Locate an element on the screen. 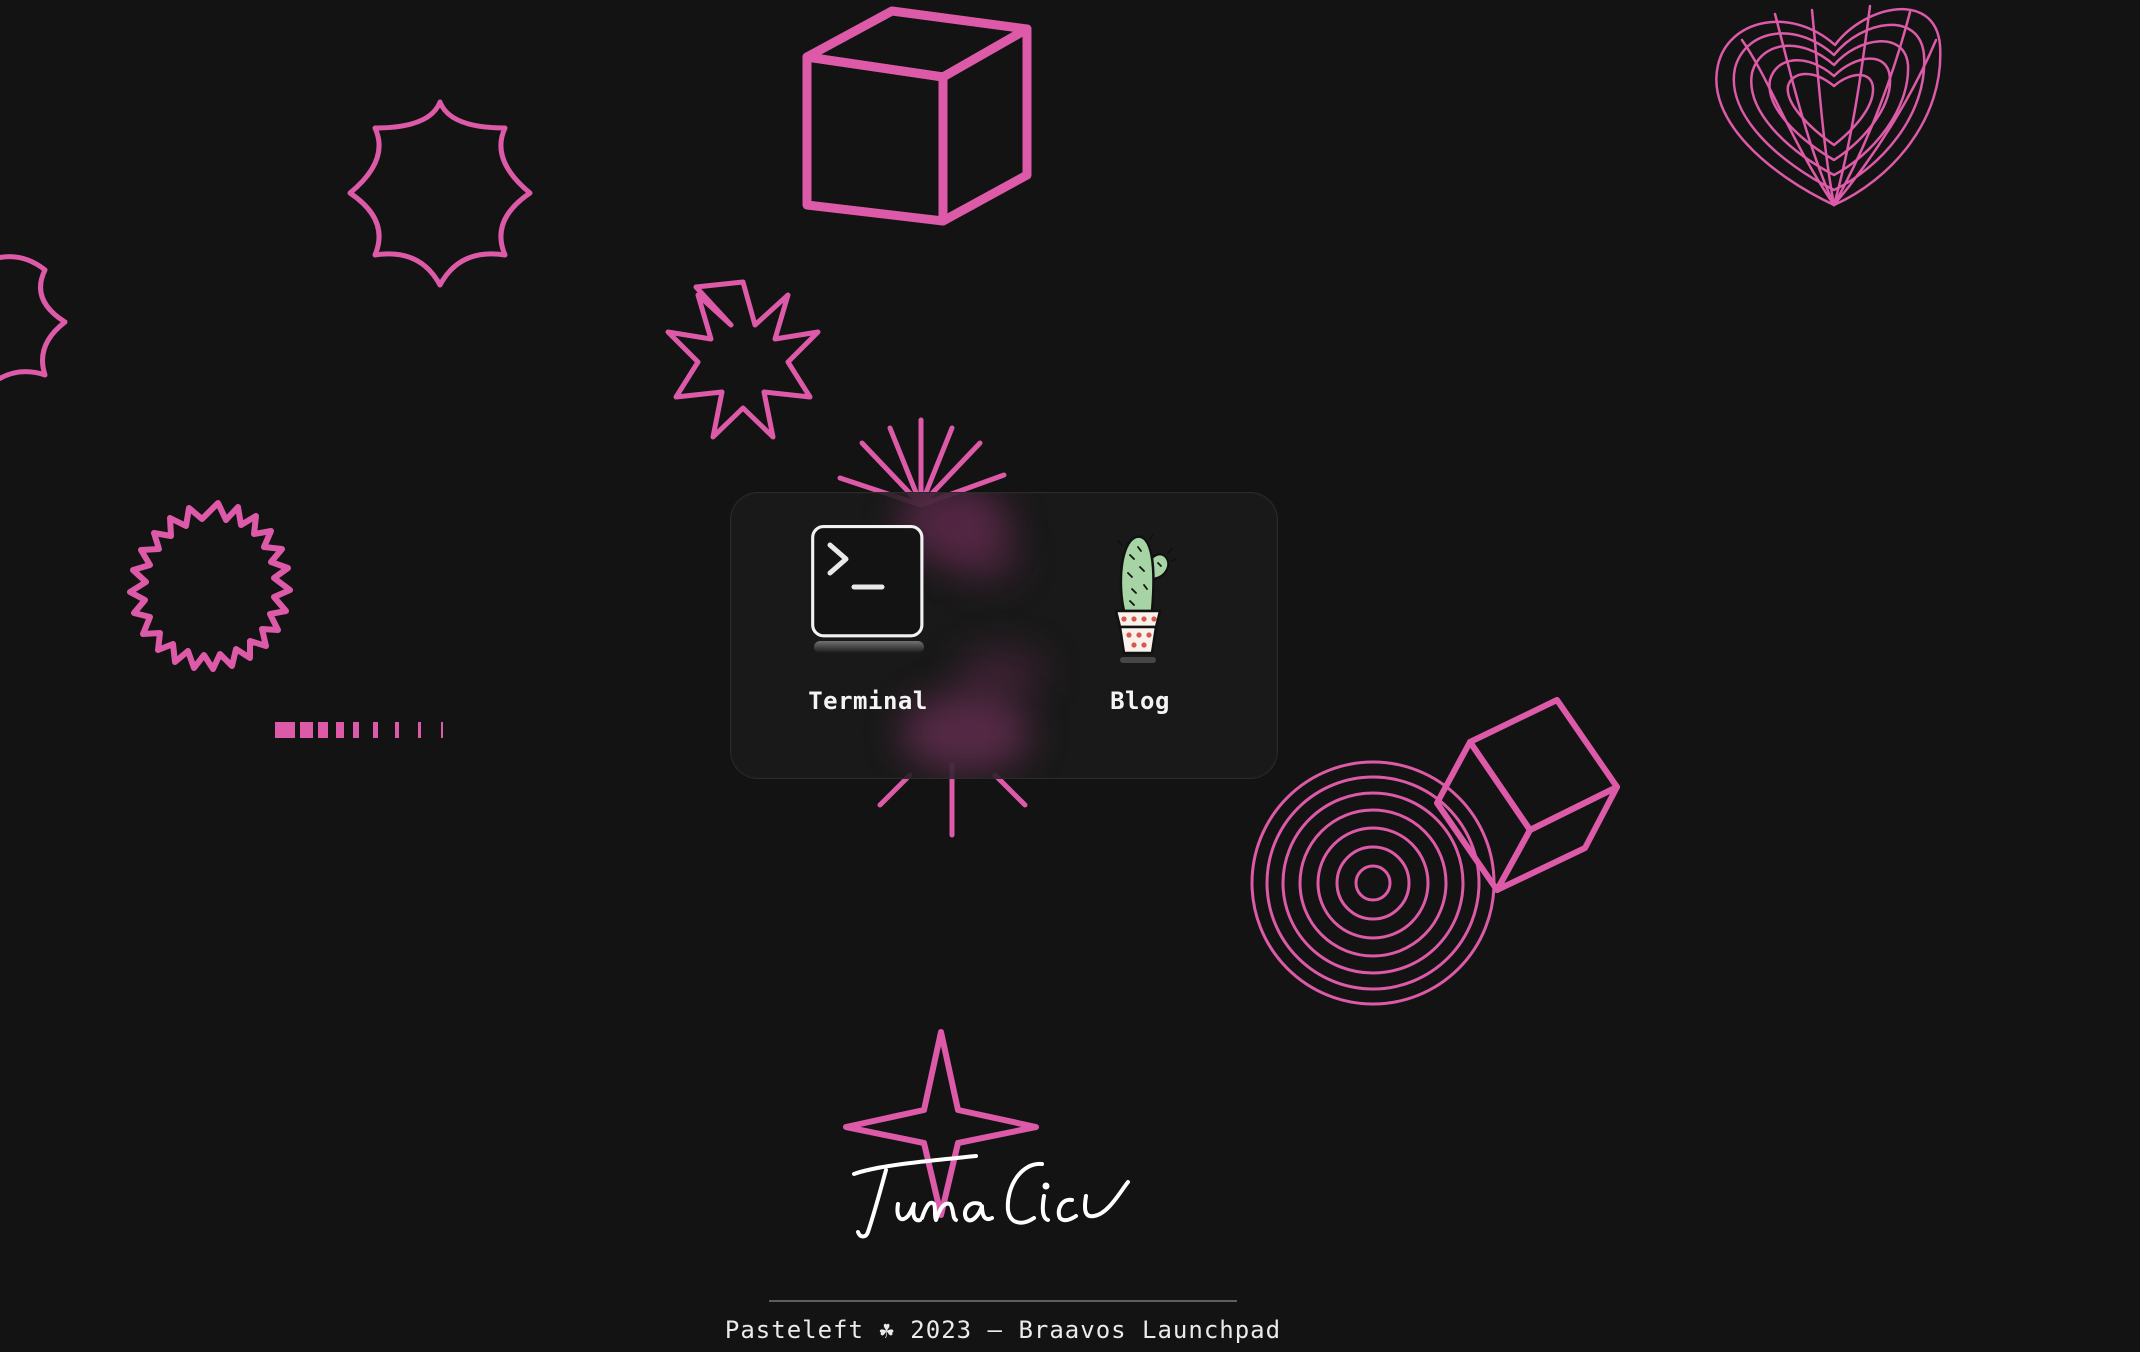 The height and width of the screenshot is (1352, 2140). app-blog: Blog is located at coordinates (1140, 625).